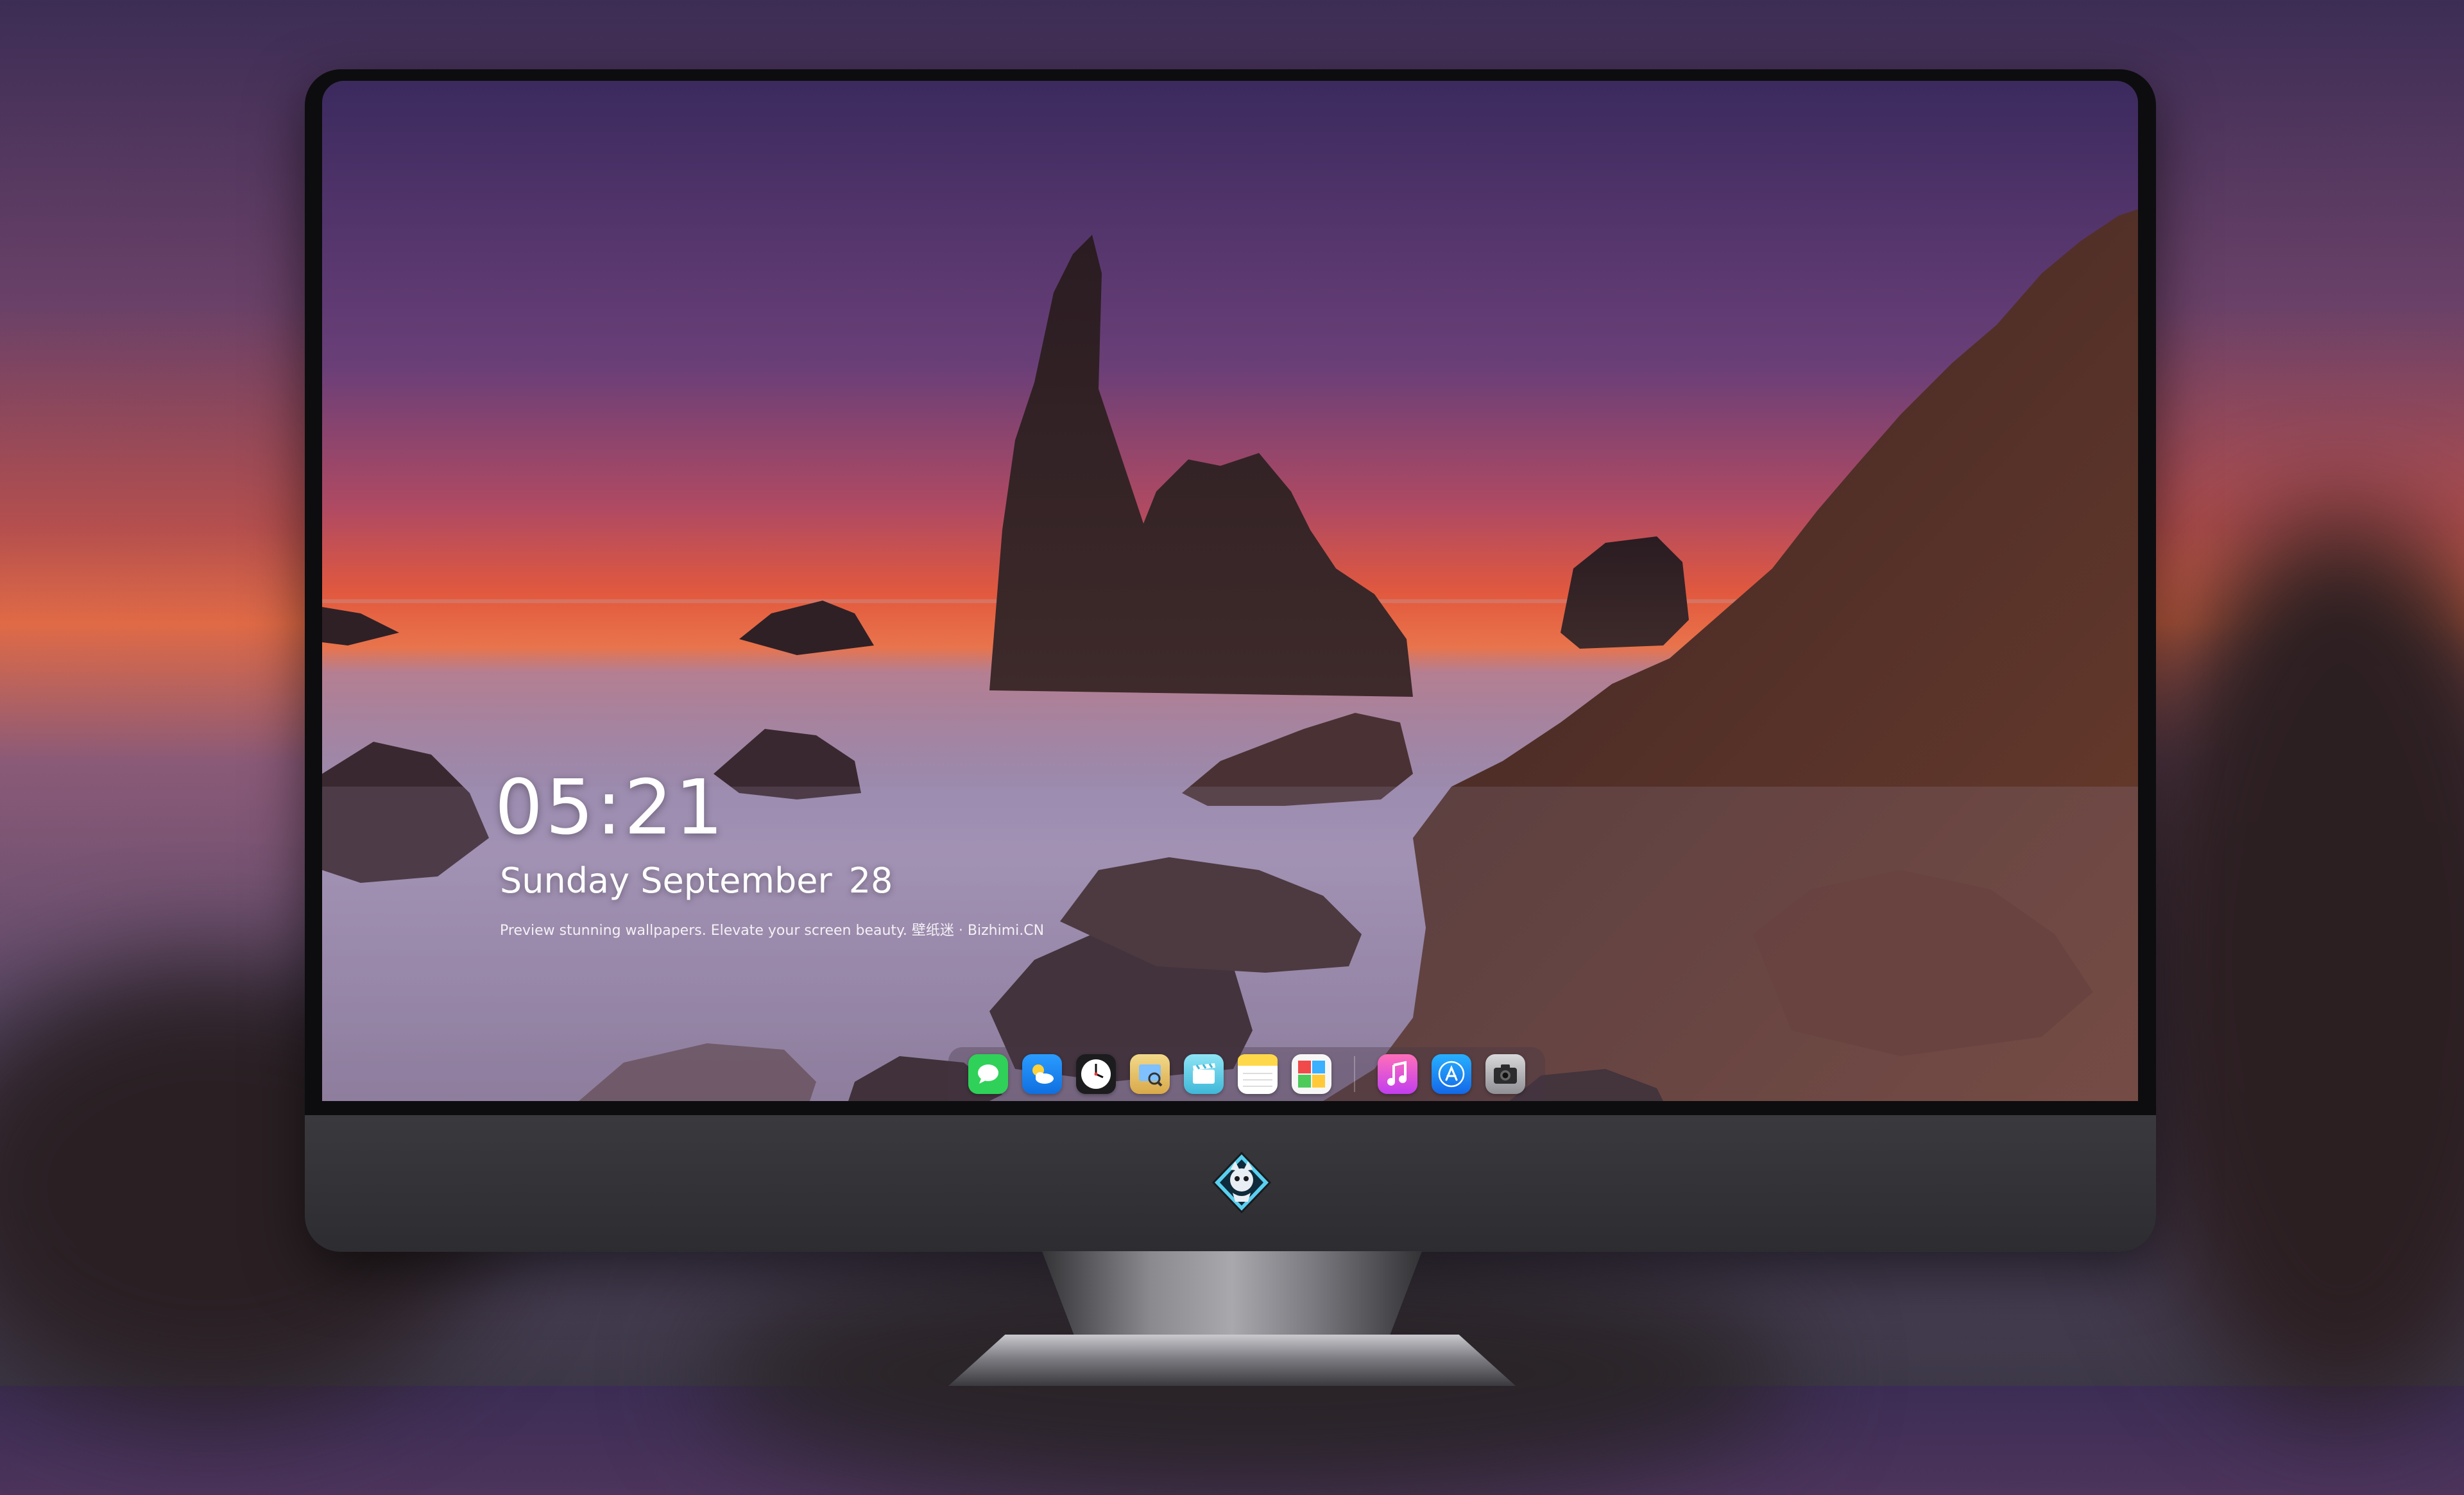 The width and height of the screenshot is (2464, 1495). I want to click on messages-icon, so click(988, 1074).